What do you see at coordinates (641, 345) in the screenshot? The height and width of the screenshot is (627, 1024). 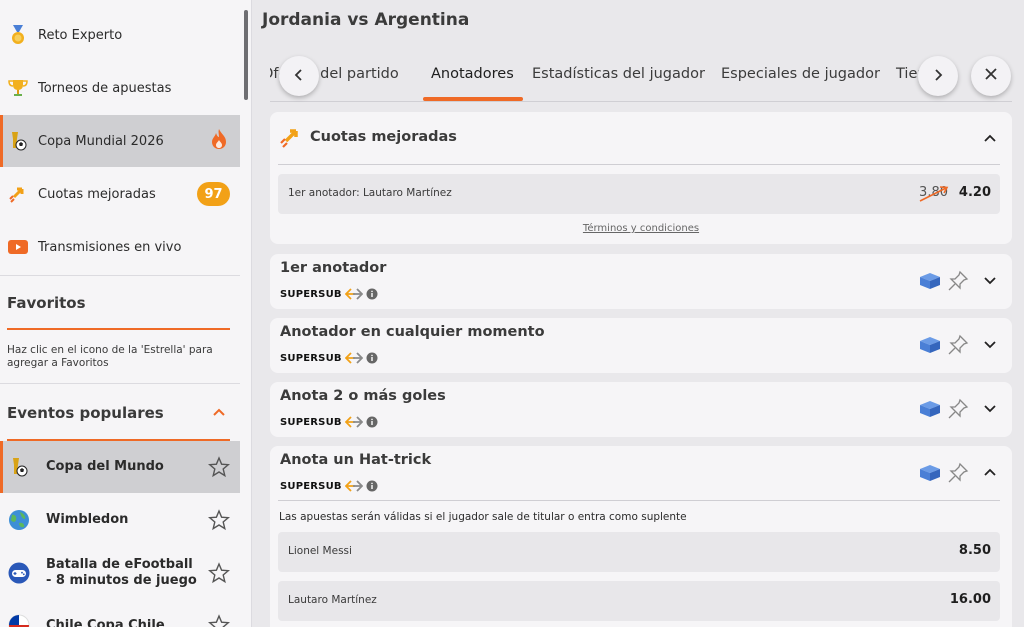 I see `market-card-anotador-cualquier-momento: Anotador en cualquier momento SUPERSUB` at bounding box center [641, 345].